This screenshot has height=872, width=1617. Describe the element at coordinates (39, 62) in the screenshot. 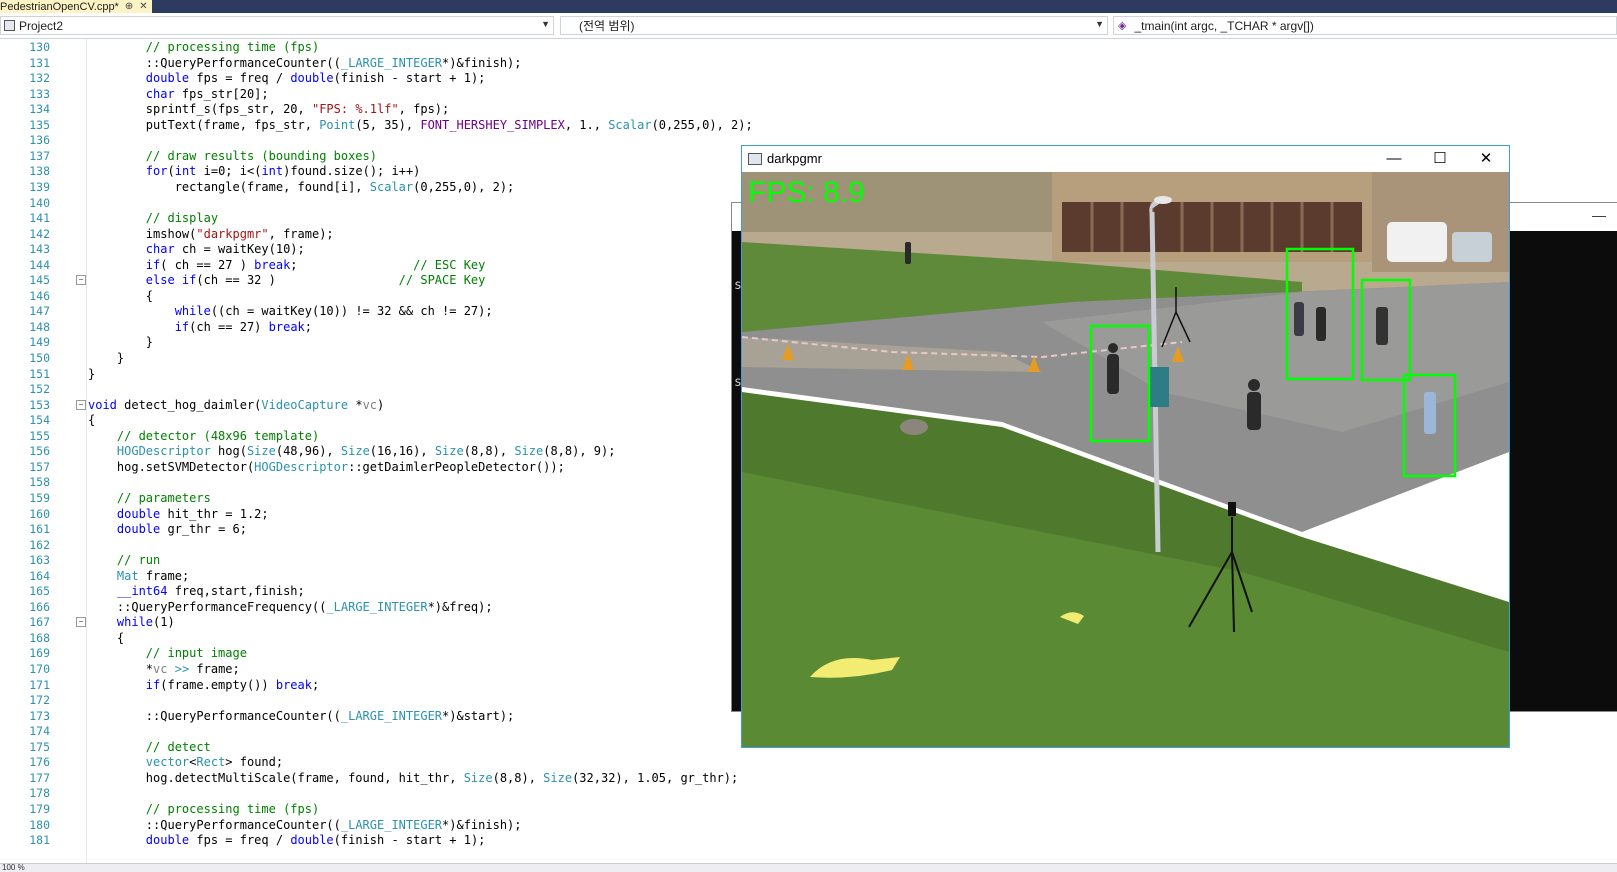

I see `line-number: 131` at that location.